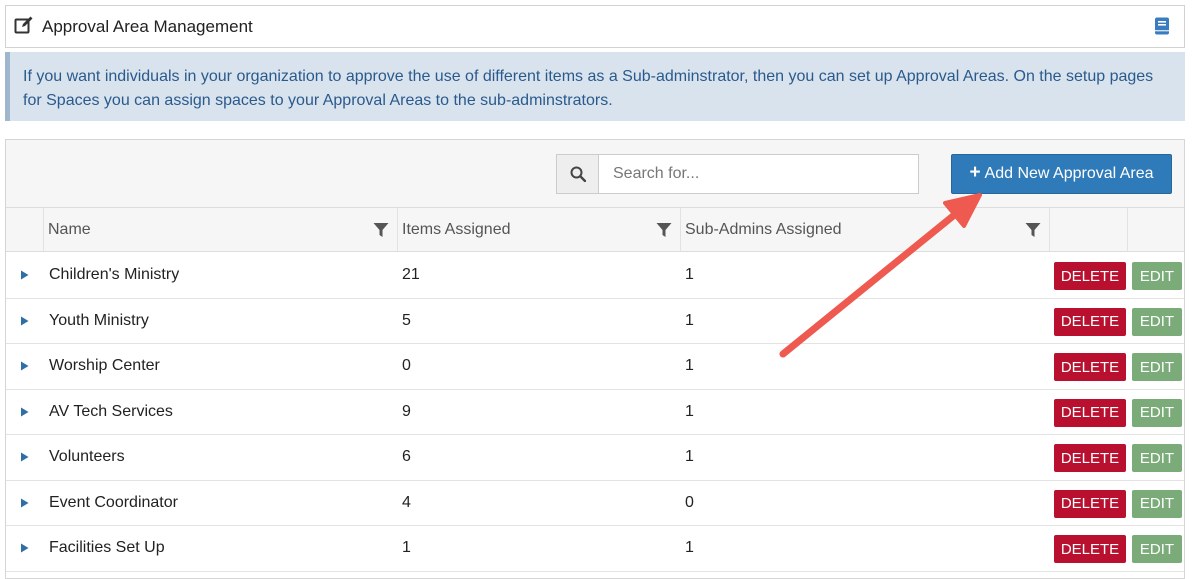  What do you see at coordinates (114, 275) in the screenshot?
I see `cell-name: Children's Ministry` at bounding box center [114, 275].